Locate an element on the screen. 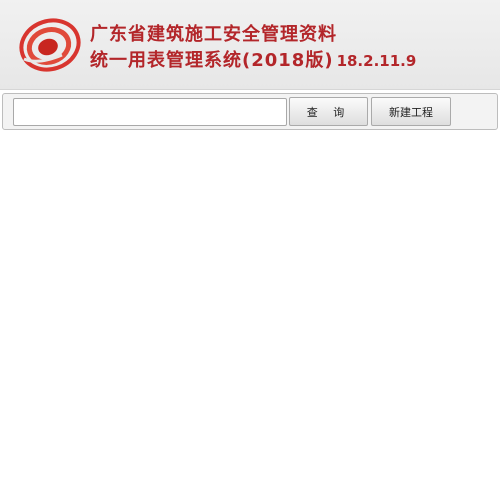 The width and height of the screenshot is (500, 500). new-project-button: 新建工程 is located at coordinates (411, 111).